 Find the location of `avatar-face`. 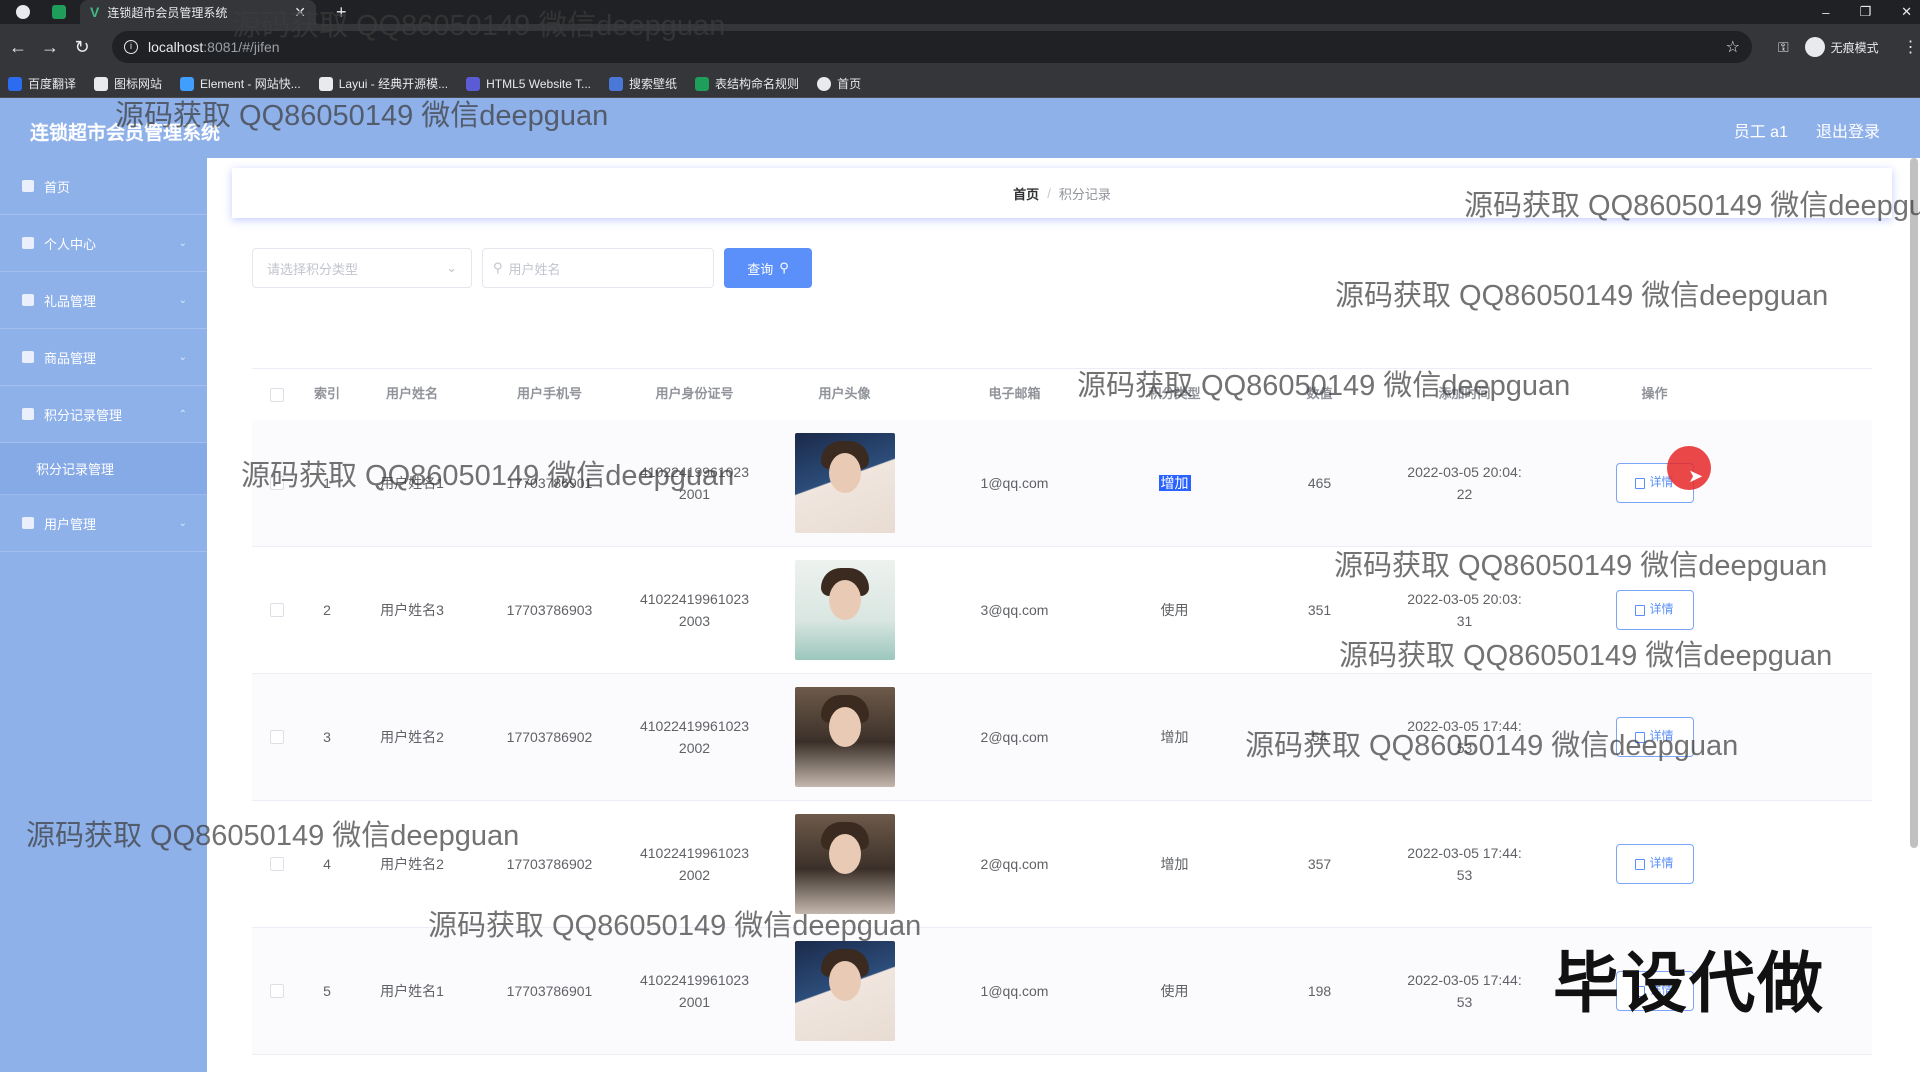

avatar-face is located at coordinates (844, 981).